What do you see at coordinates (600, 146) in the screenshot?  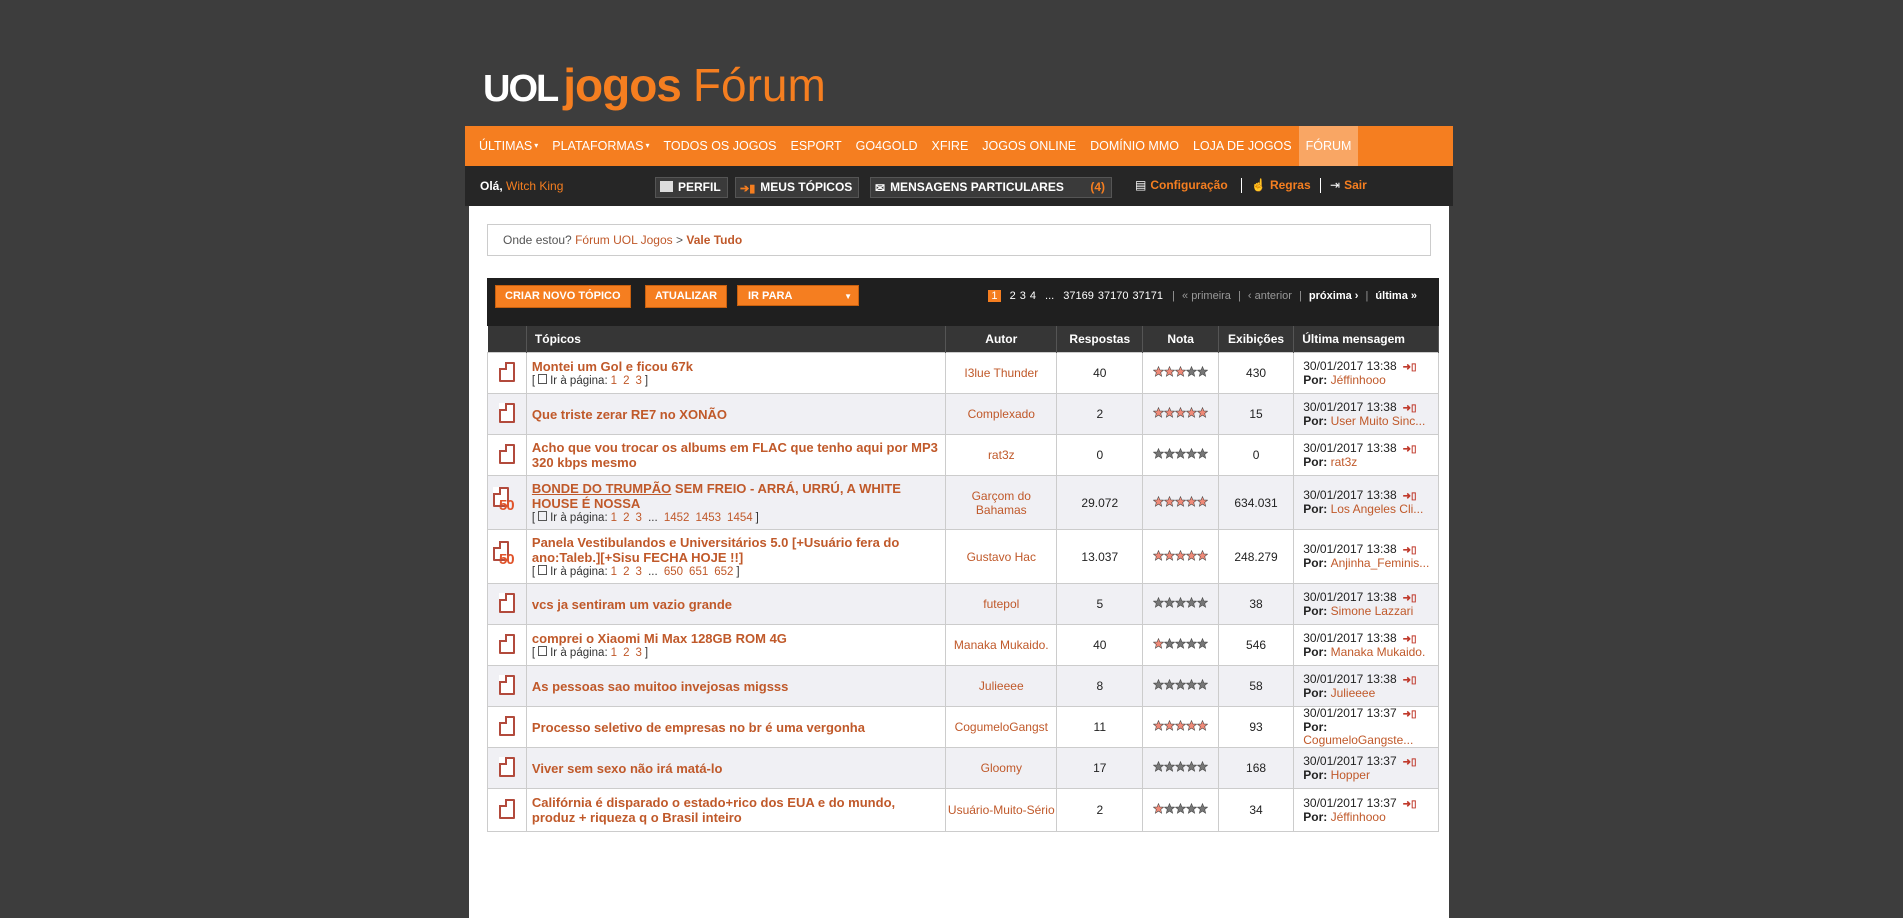 I see `nav-item-plataformas: PLATAFORMAS ▾` at bounding box center [600, 146].